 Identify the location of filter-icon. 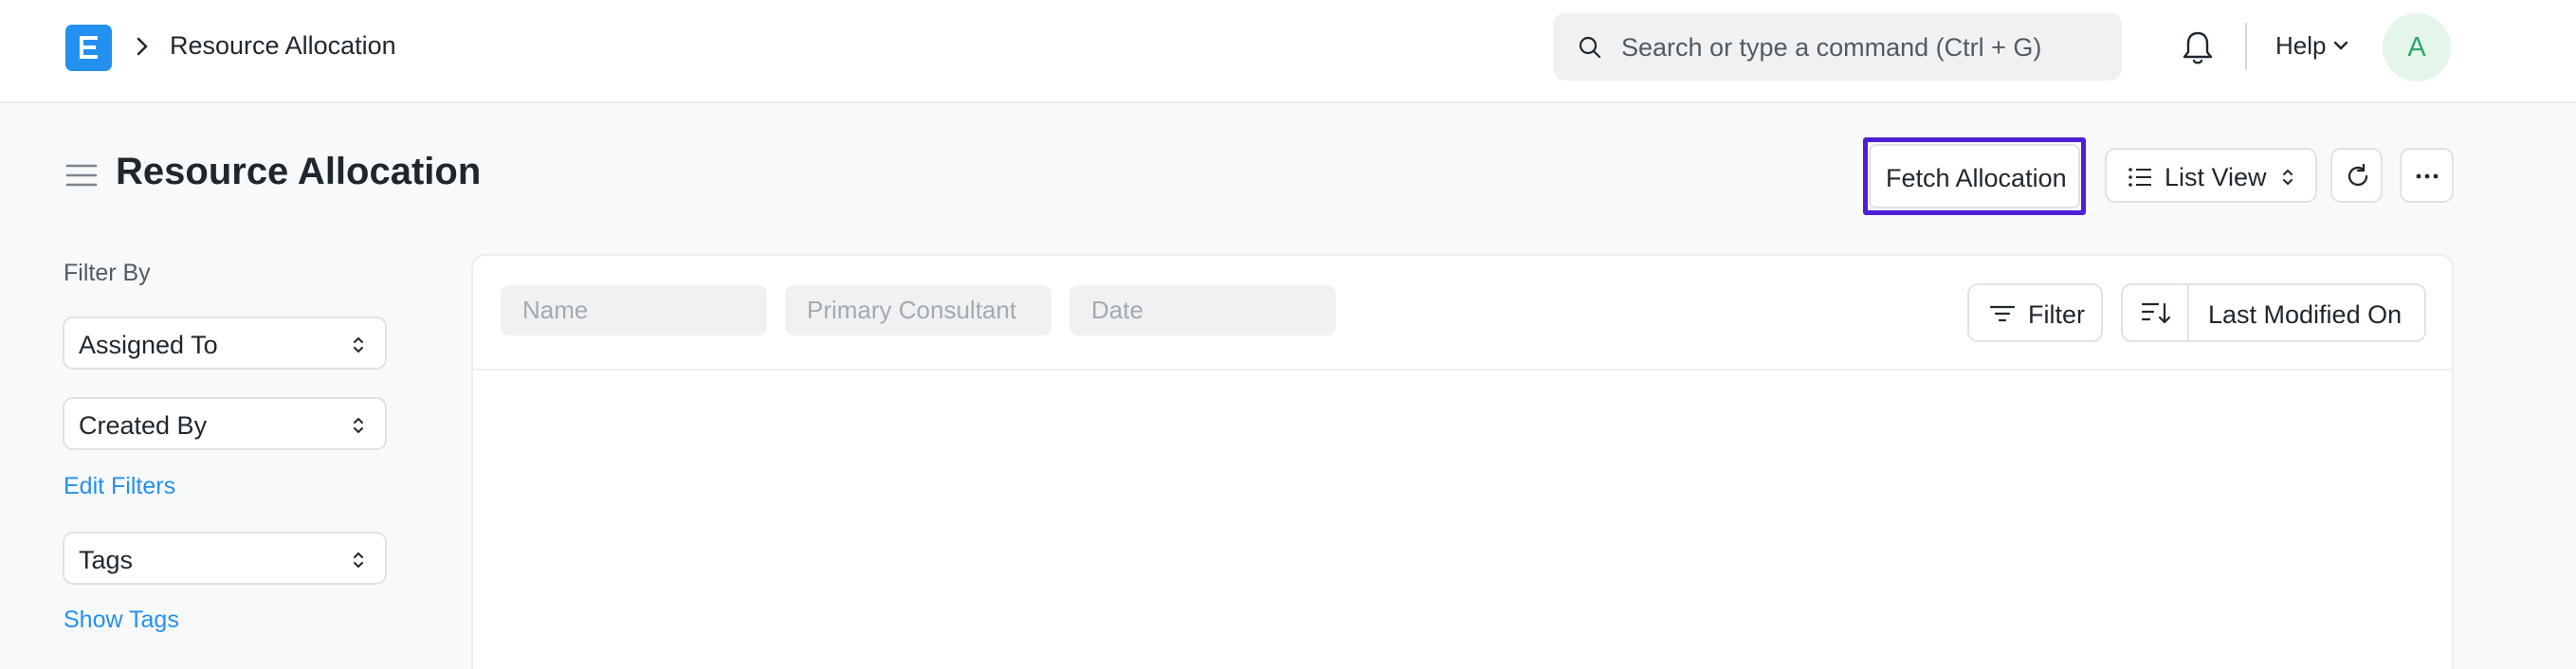
(2002, 313).